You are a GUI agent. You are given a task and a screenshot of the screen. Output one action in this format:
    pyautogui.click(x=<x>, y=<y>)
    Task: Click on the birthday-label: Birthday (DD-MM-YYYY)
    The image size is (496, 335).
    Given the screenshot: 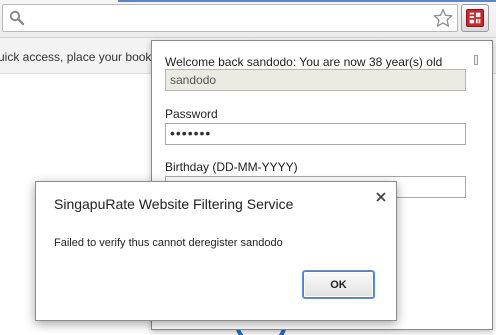 What is the action you would take?
    pyautogui.click(x=231, y=167)
    